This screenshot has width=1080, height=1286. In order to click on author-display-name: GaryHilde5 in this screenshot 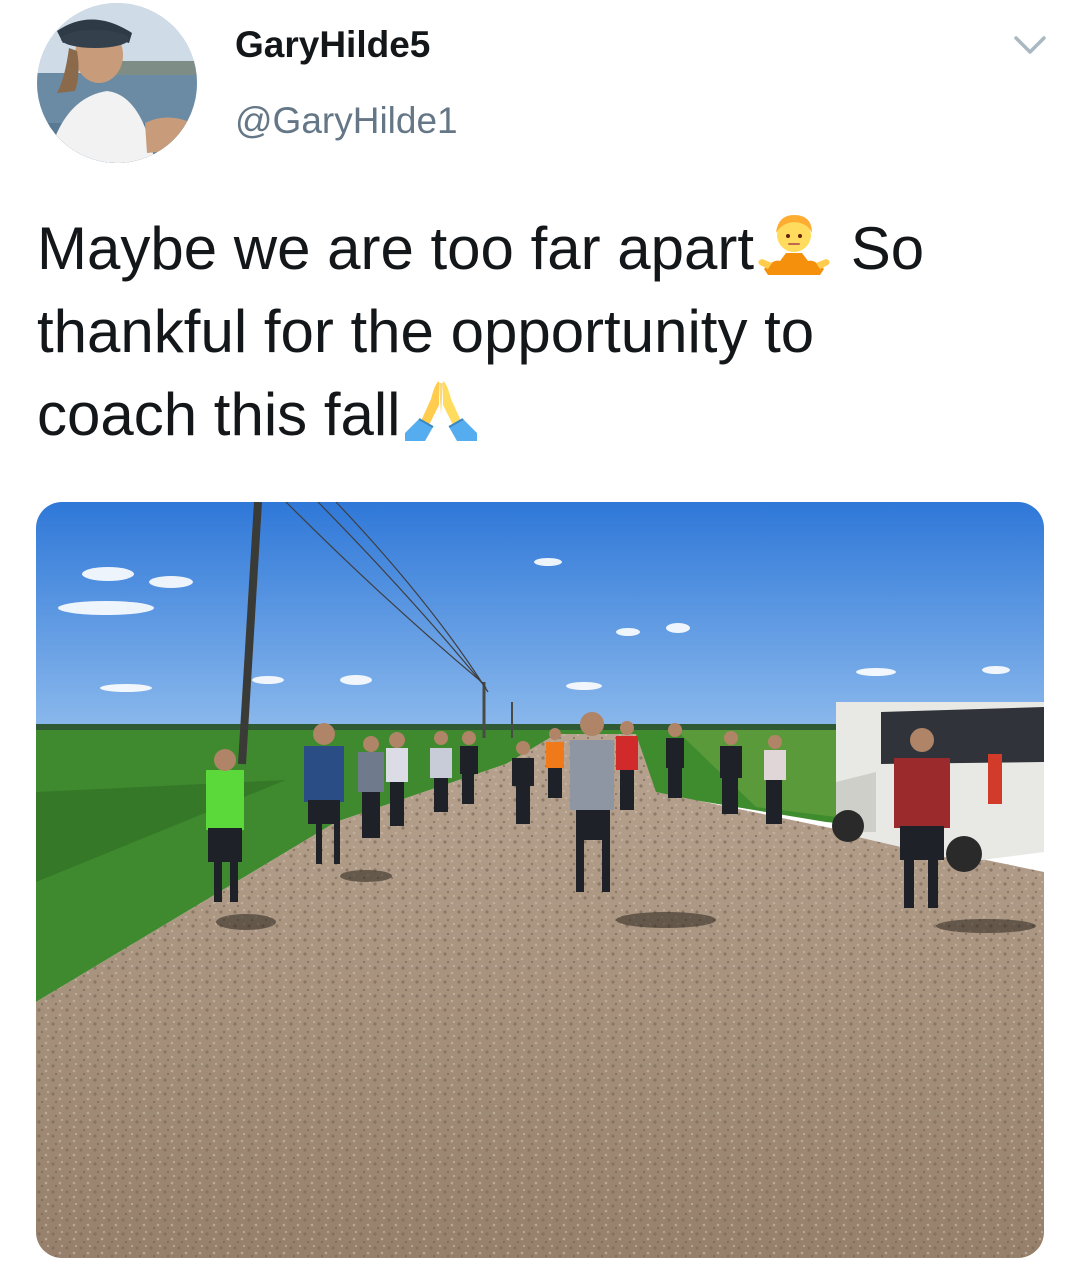, I will do `click(332, 45)`.